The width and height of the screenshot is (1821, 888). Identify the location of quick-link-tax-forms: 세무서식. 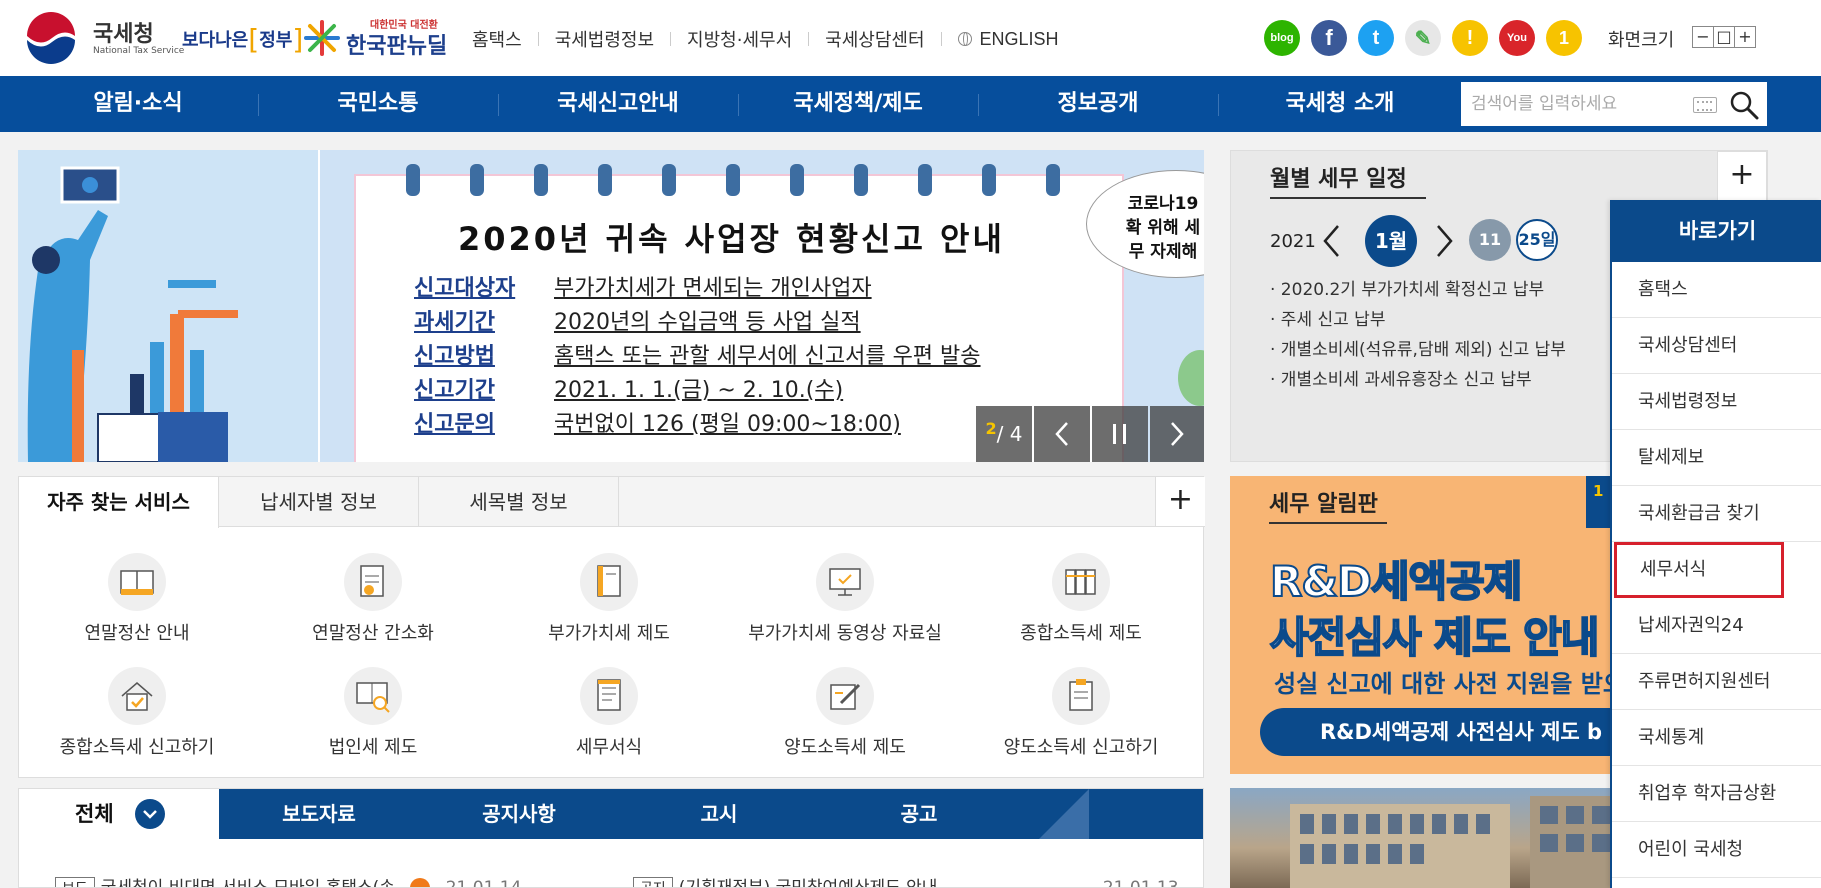
(1699, 570).